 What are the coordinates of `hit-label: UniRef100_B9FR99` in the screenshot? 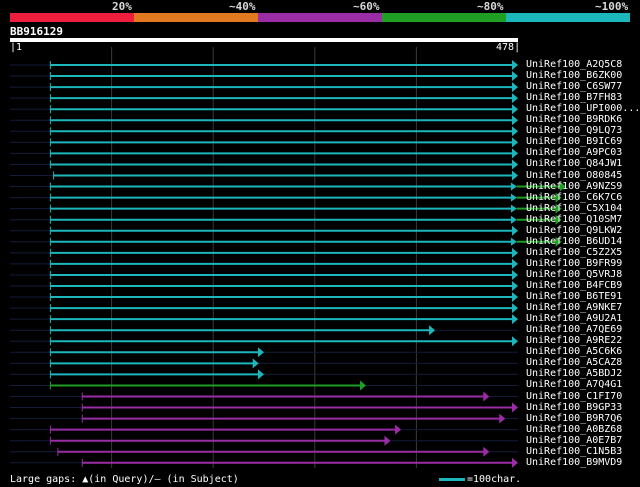 It's located at (574, 263).